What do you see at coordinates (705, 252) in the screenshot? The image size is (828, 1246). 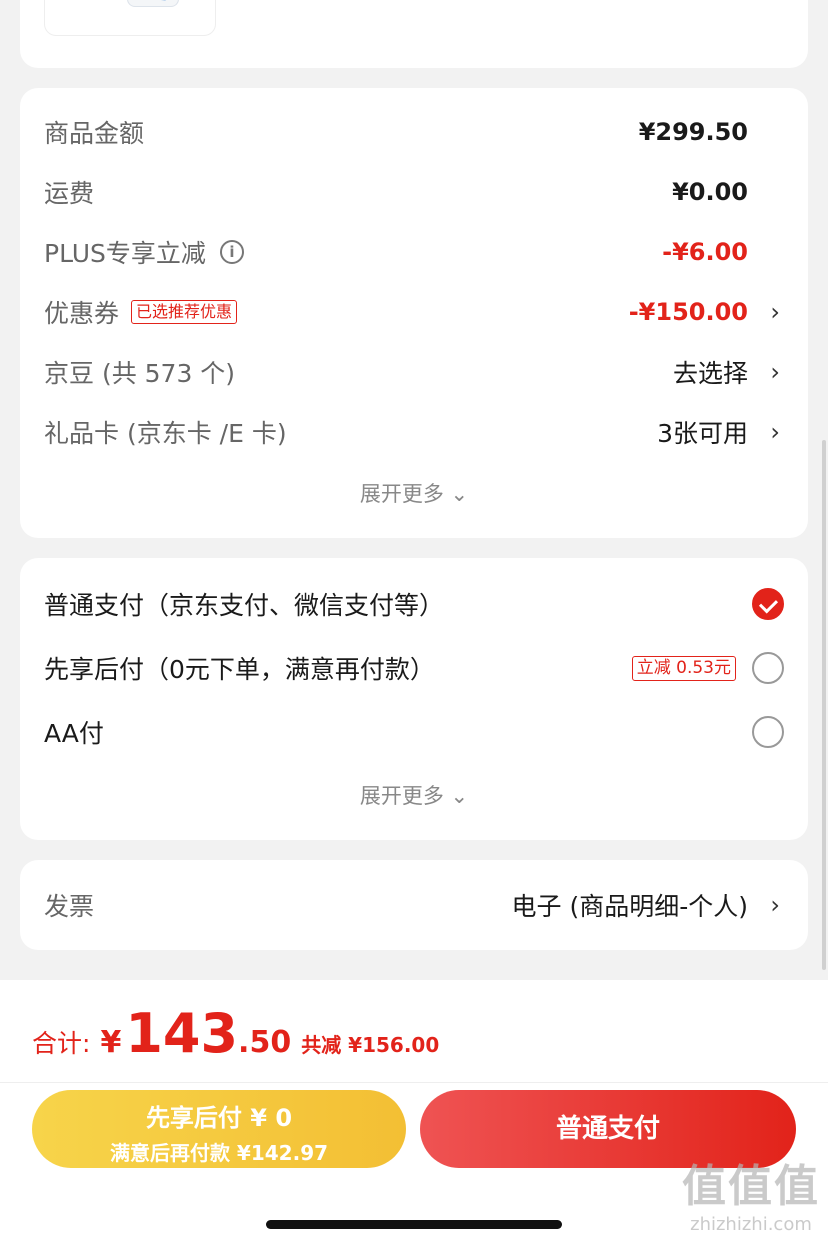 I see `fee-value: -¥6.00` at bounding box center [705, 252].